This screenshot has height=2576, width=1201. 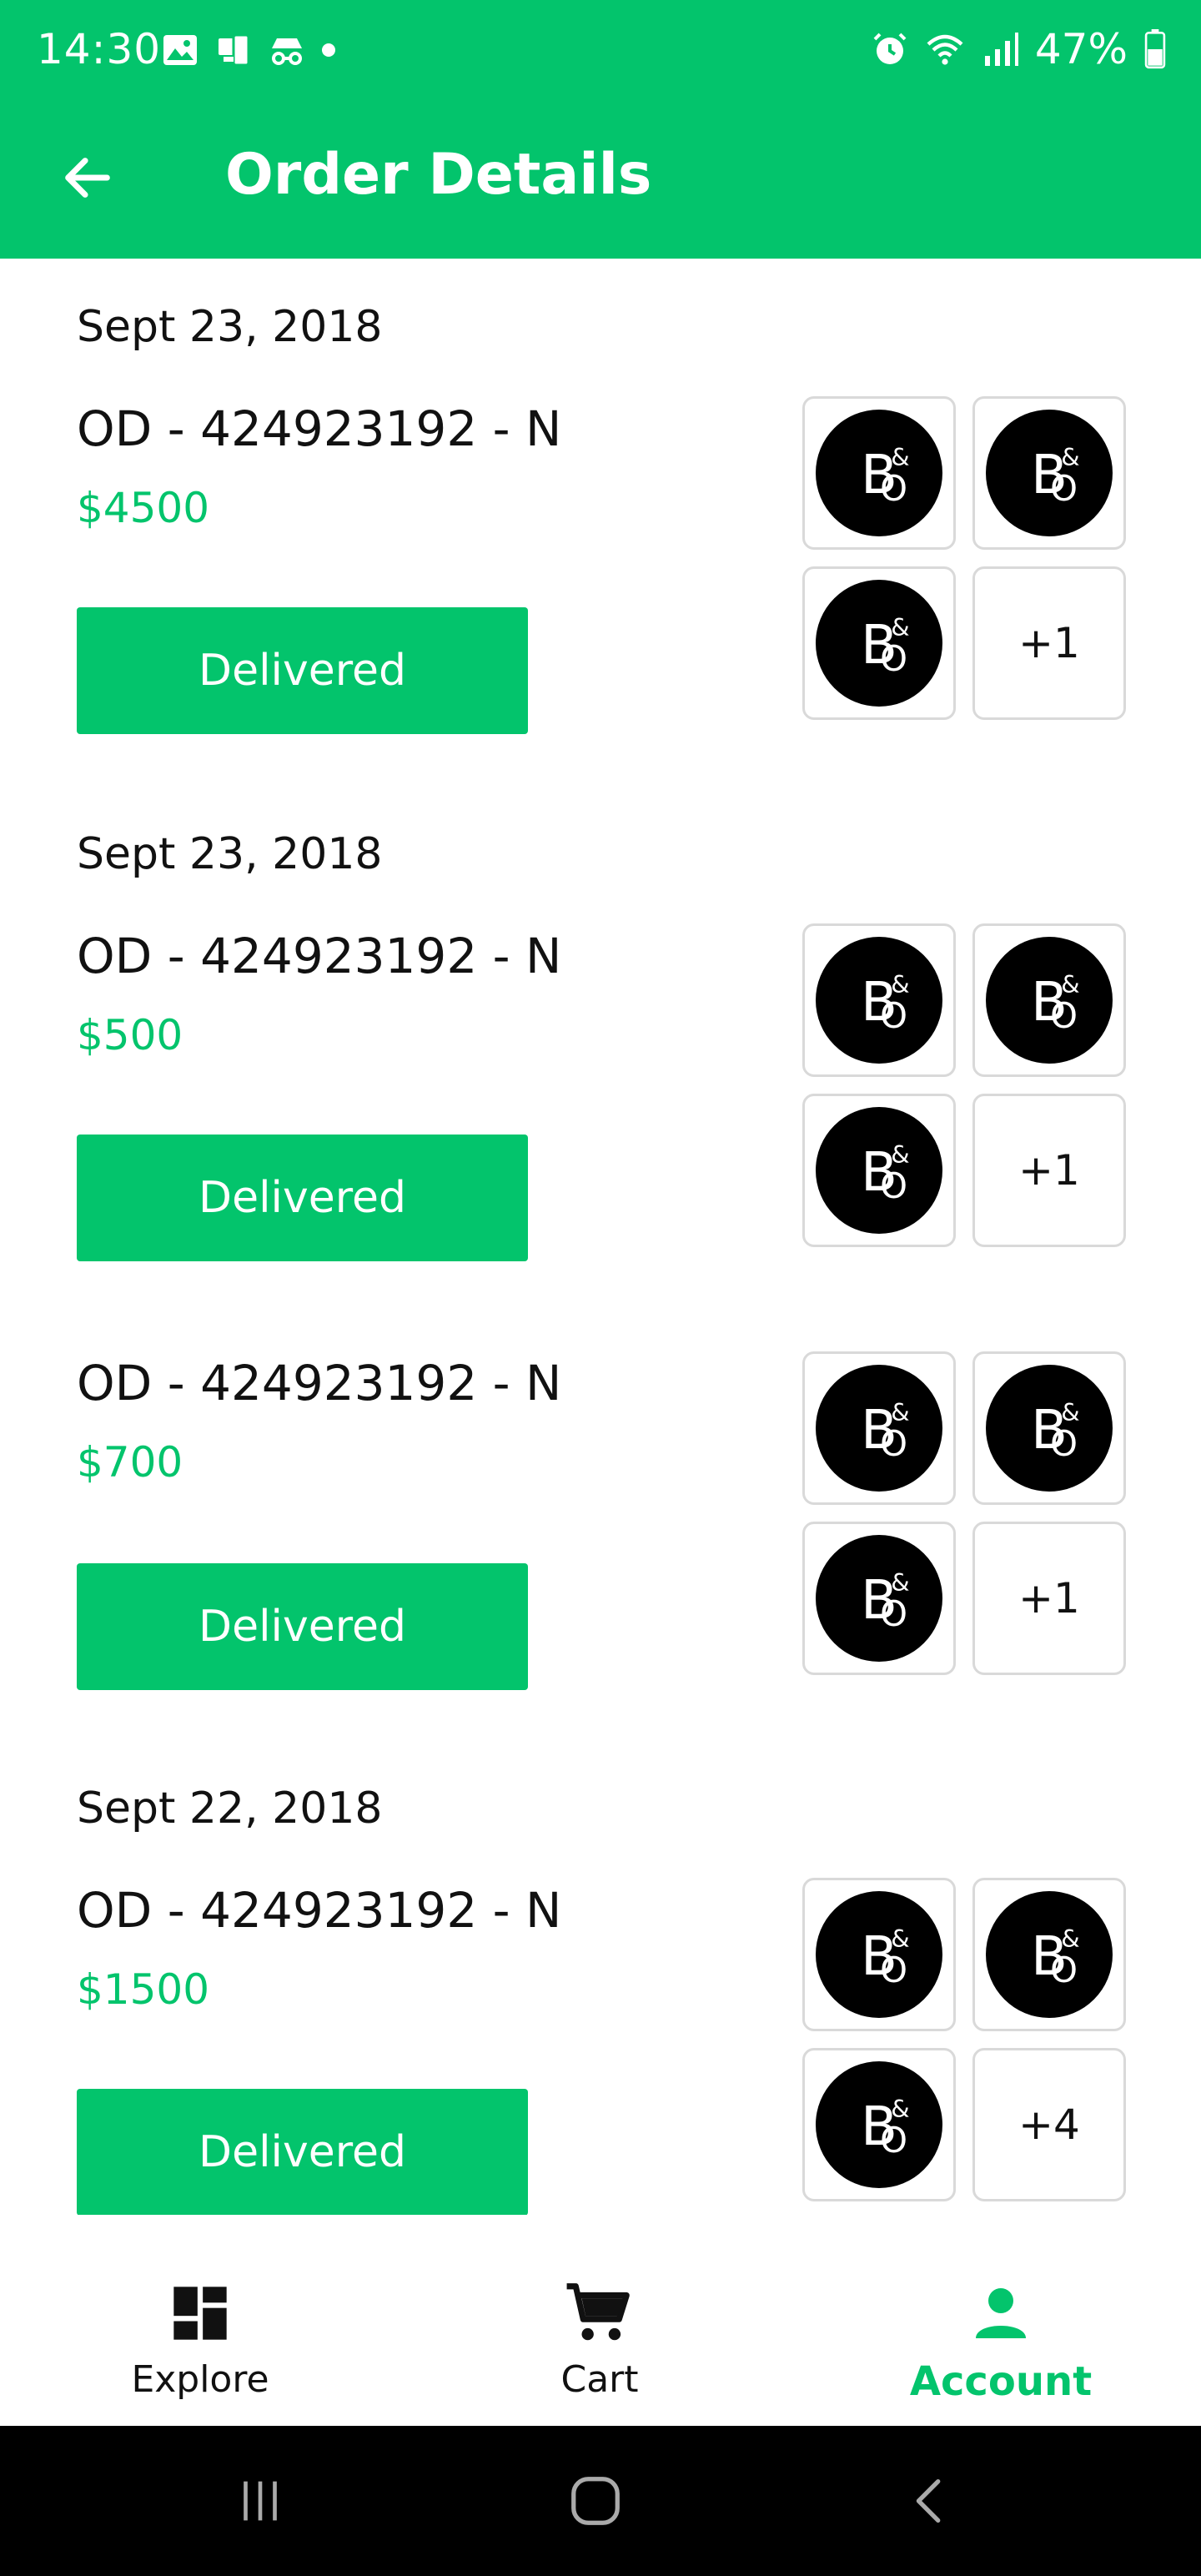 What do you see at coordinates (130, 1035) in the screenshot?
I see `order-amount: $500` at bounding box center [130, 1035].